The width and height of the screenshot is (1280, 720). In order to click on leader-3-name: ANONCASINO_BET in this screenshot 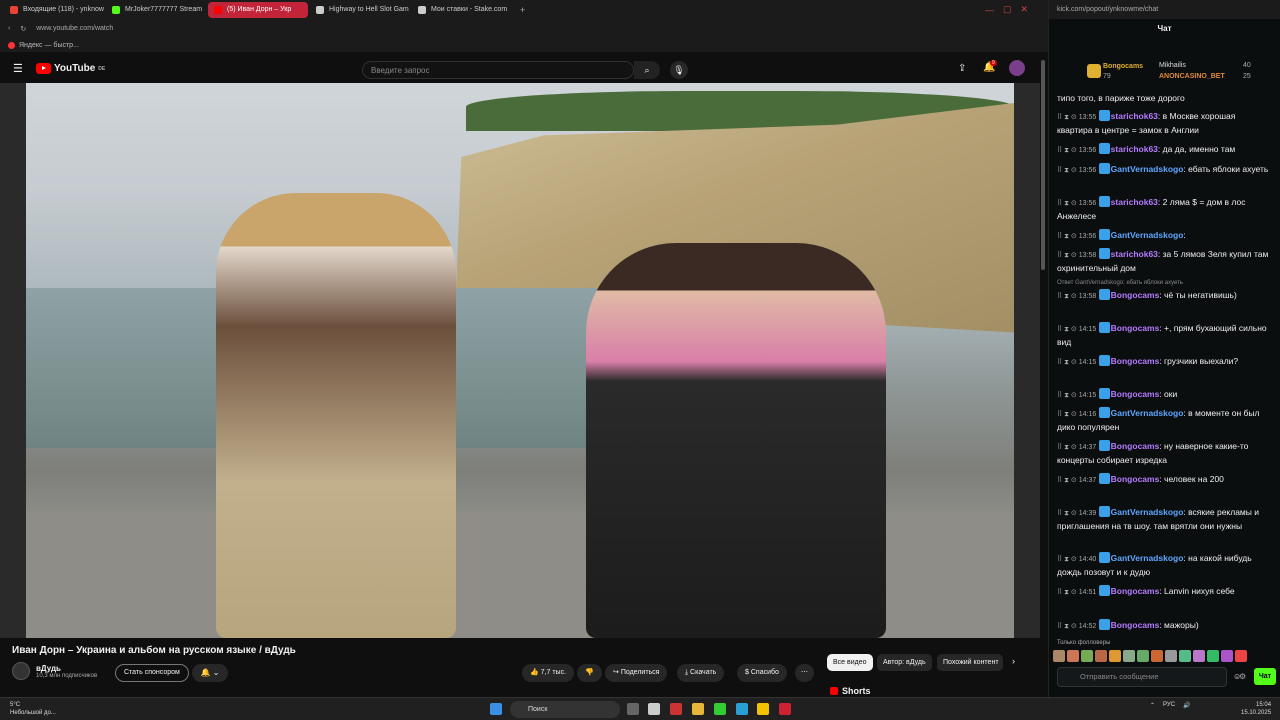, I will do `click(1192, 76)`.